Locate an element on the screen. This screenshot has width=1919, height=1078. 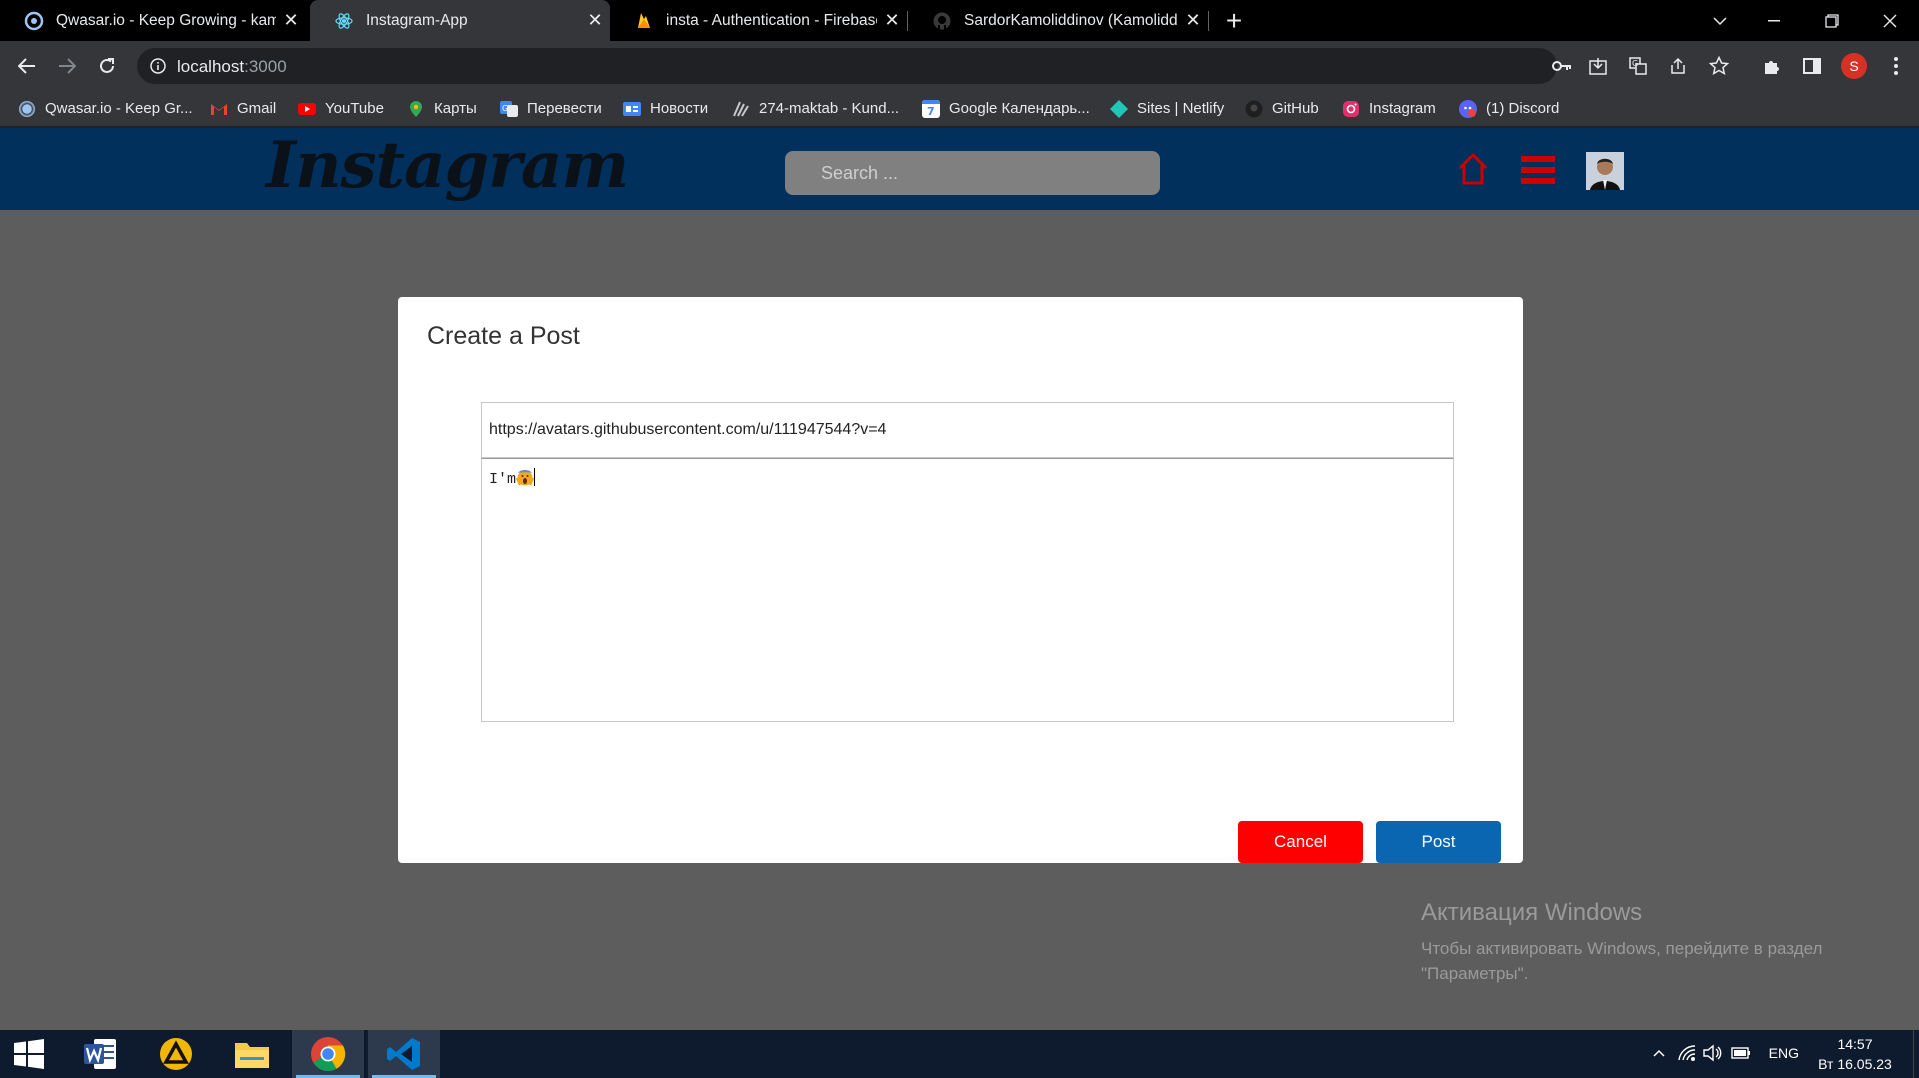
cancel-button: Cancel is located at coordinates (1300, 842).